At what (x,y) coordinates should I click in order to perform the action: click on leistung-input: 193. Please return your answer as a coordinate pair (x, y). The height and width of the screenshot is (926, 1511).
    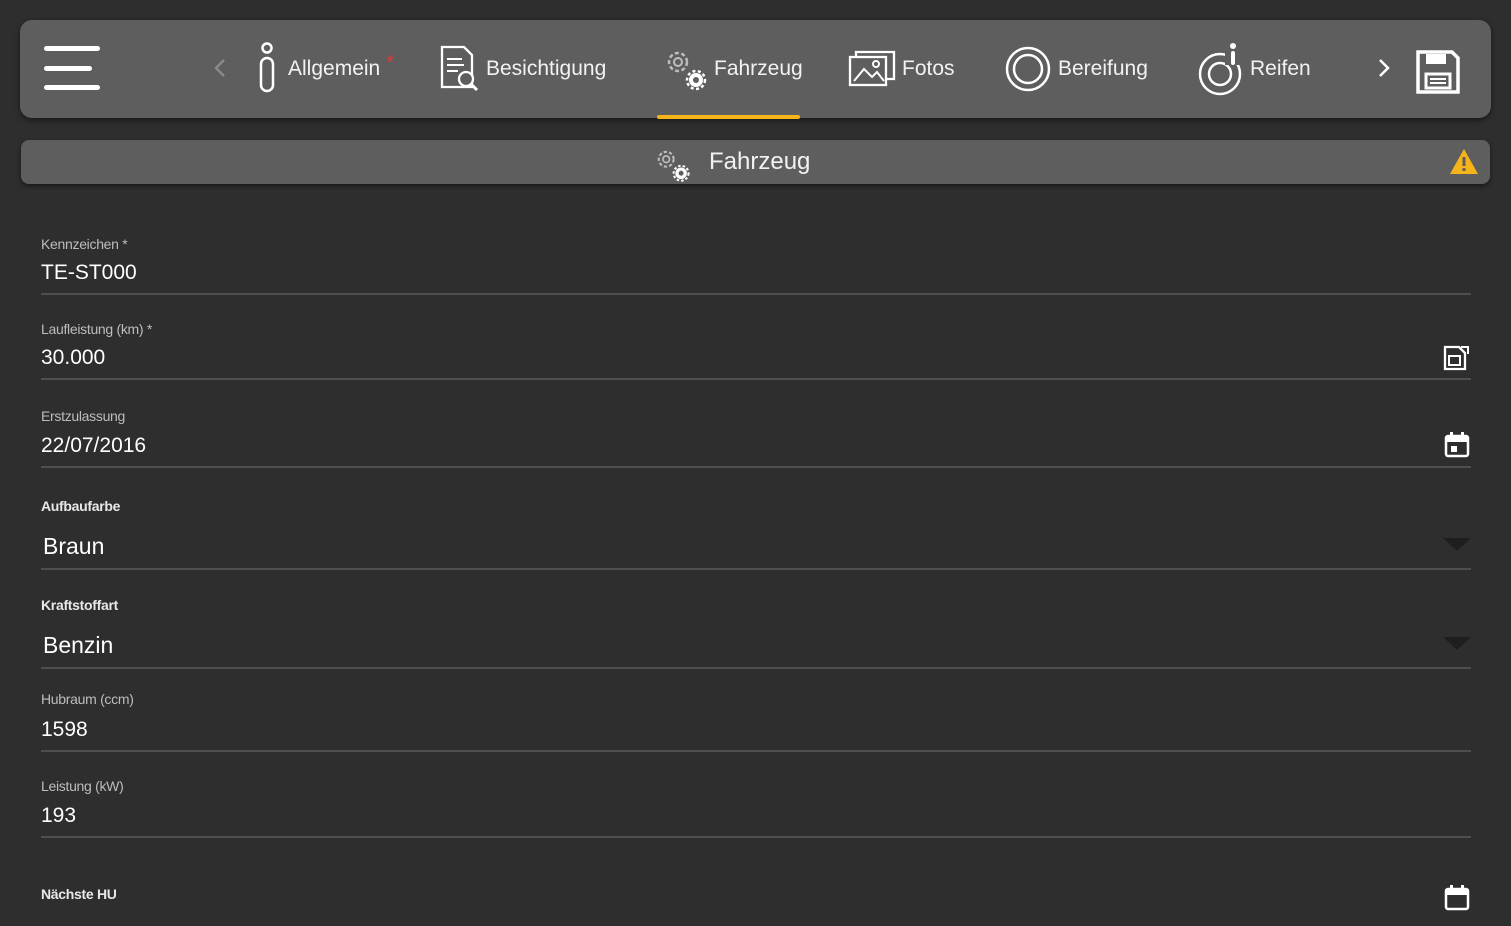
    Looking at the image, I should click on (58, 816).